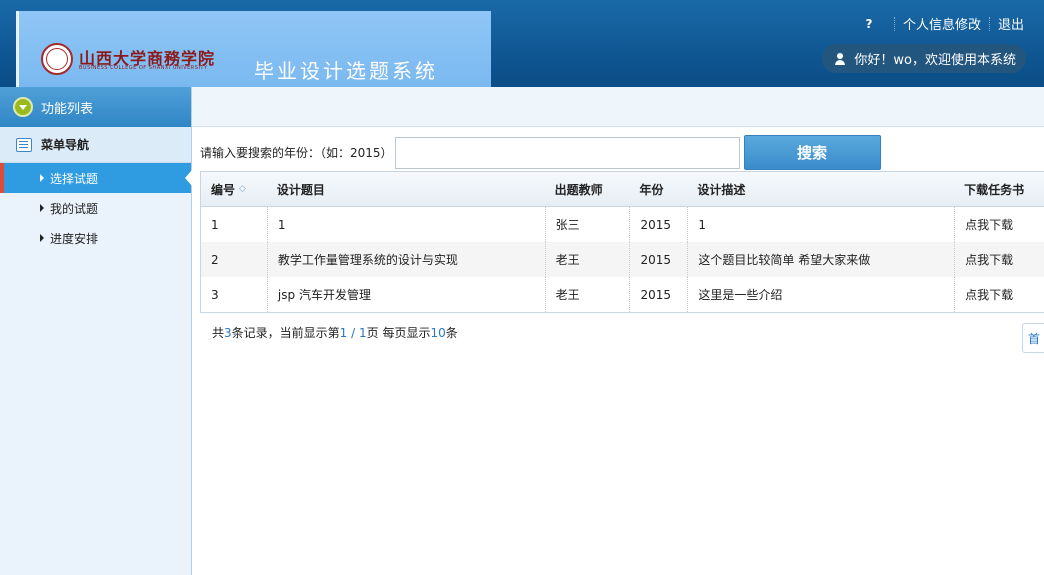 The image size is (1044, 575). I want to click on menu-nav-title: 菜单导航, so click(95, 145).